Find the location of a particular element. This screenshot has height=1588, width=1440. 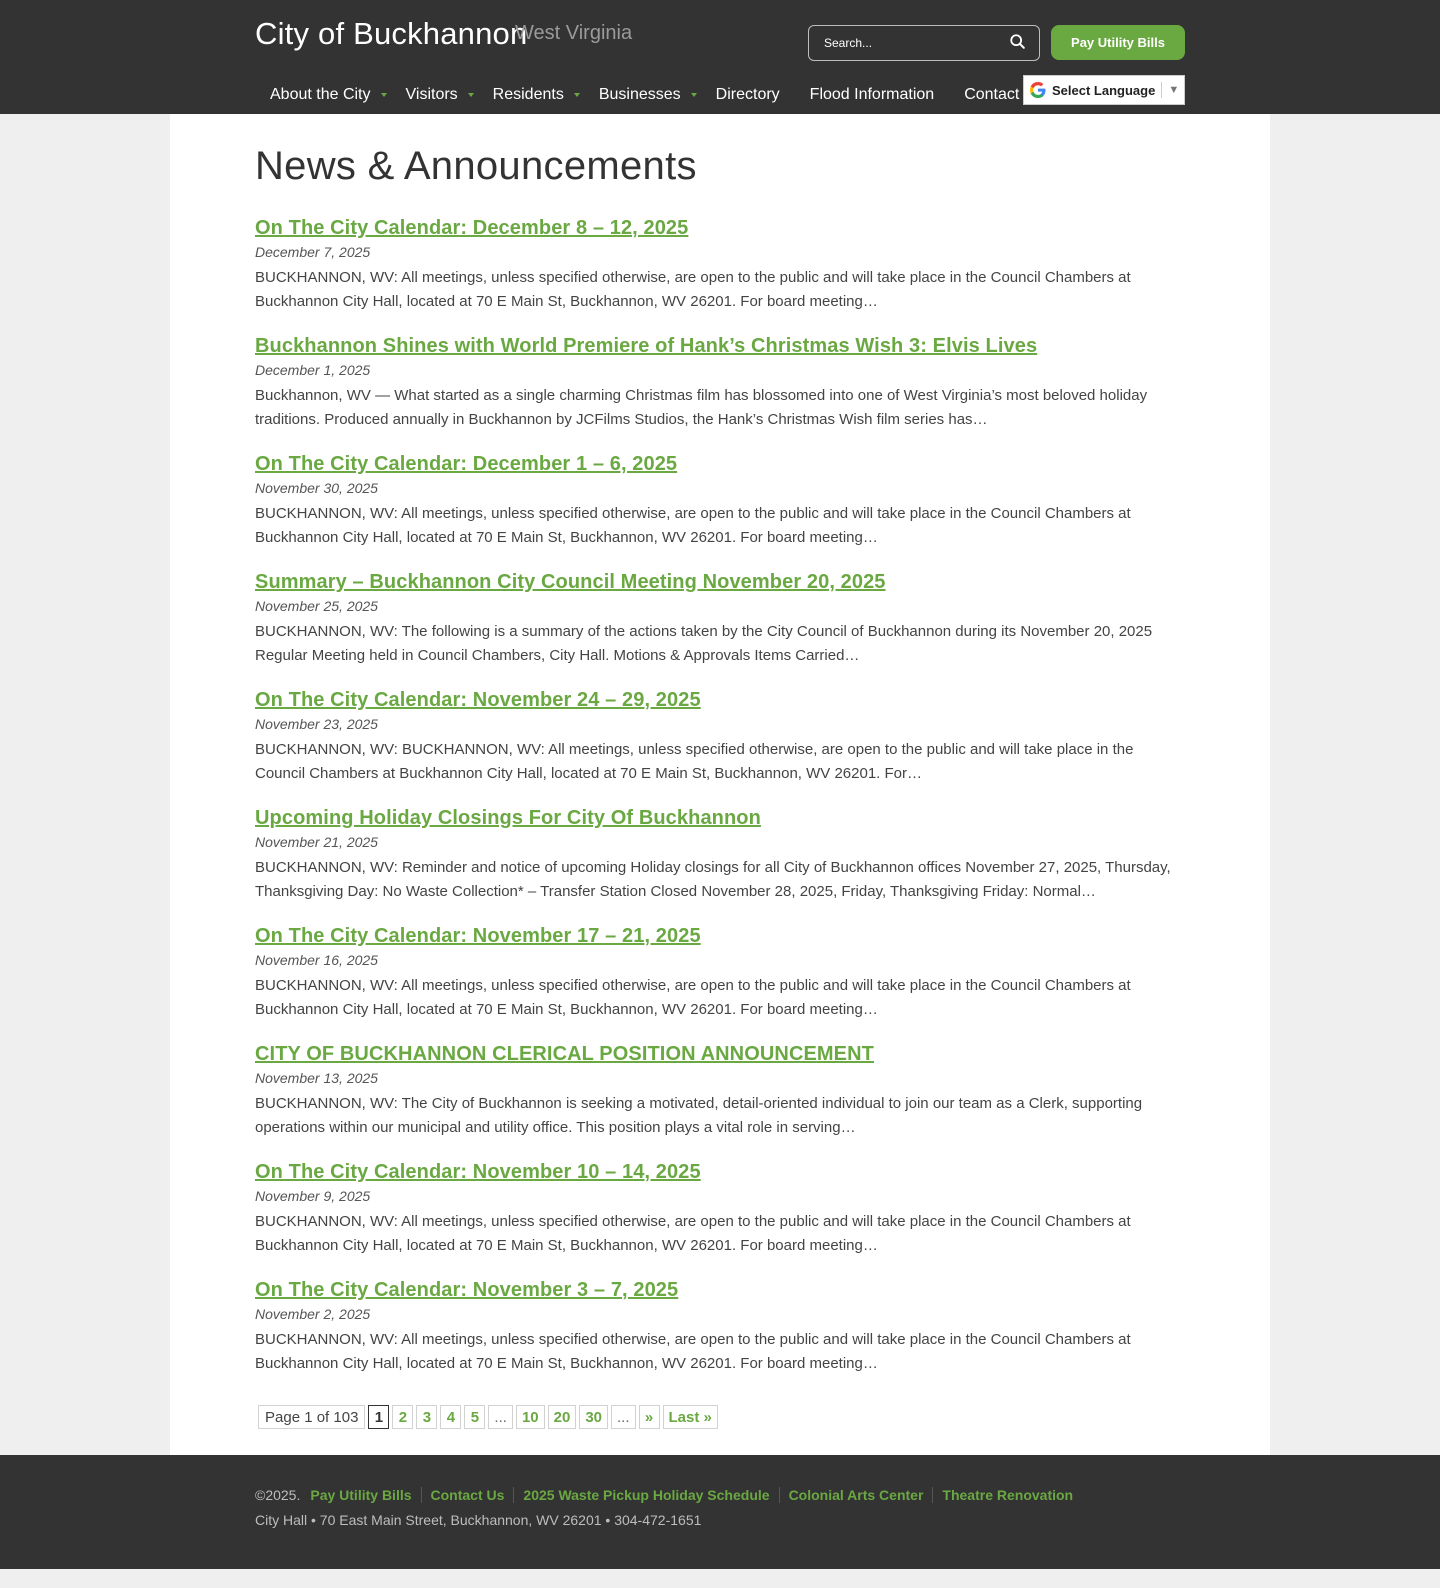

post-date: November 2, 2025 is located at coordinates (313, 1314).